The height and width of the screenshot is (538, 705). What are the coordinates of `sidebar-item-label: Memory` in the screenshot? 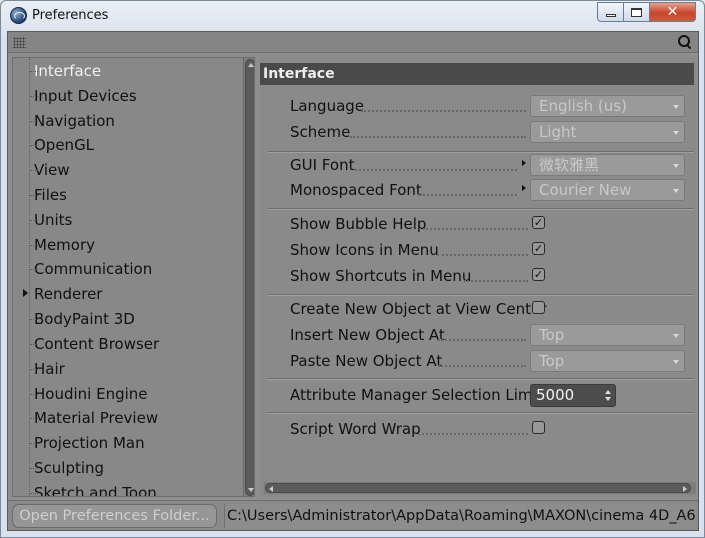 It's located at (65, 245).